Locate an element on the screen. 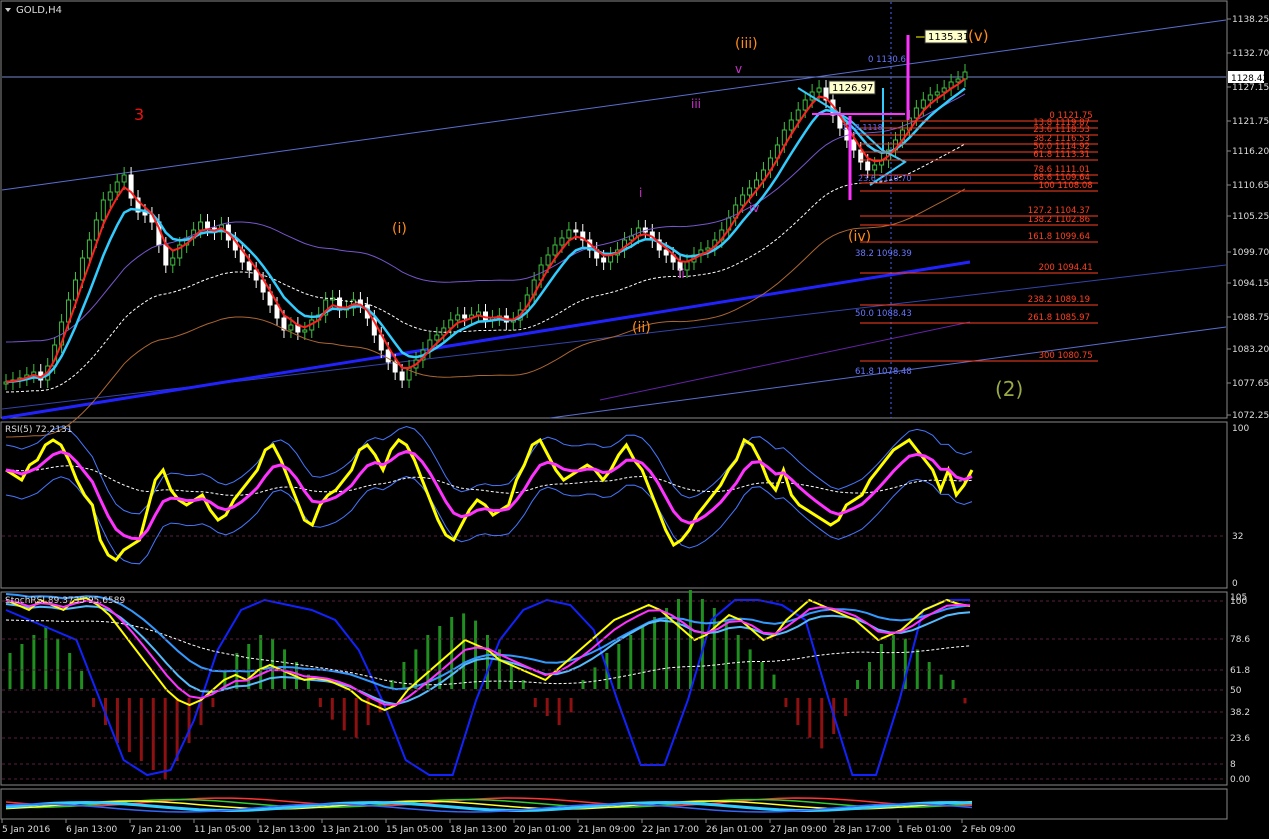  subwave-label-ii: ii is located at coordinates (681, 274).